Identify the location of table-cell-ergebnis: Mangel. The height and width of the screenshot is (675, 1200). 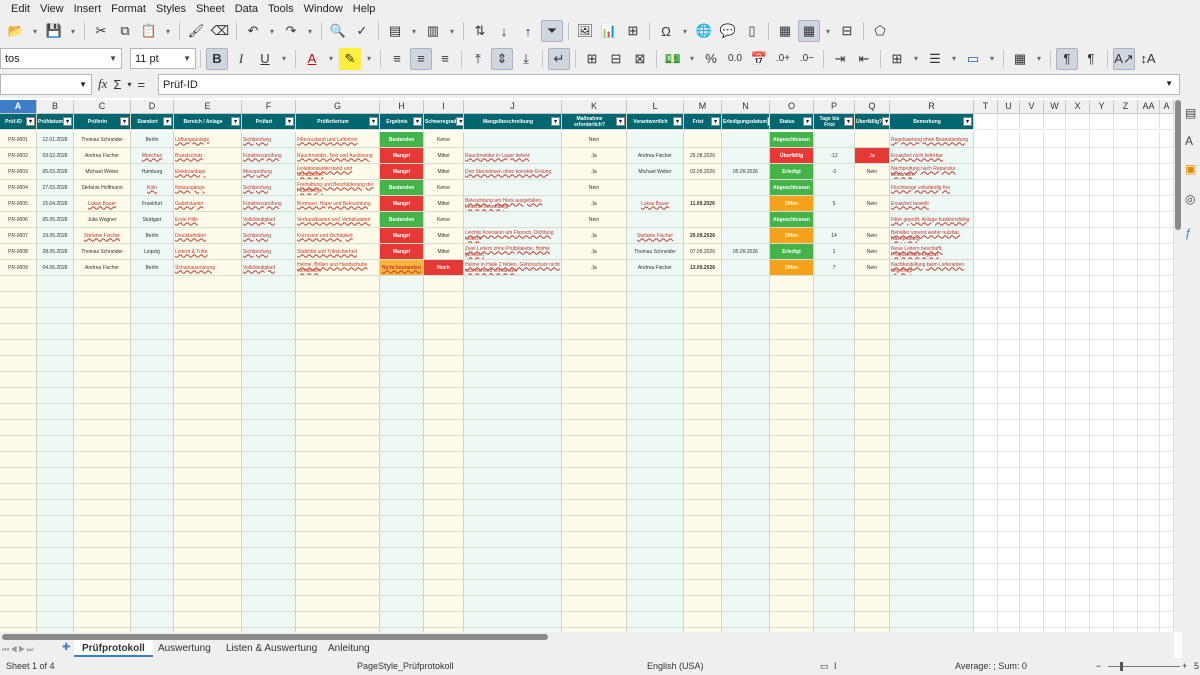
(402, 252).